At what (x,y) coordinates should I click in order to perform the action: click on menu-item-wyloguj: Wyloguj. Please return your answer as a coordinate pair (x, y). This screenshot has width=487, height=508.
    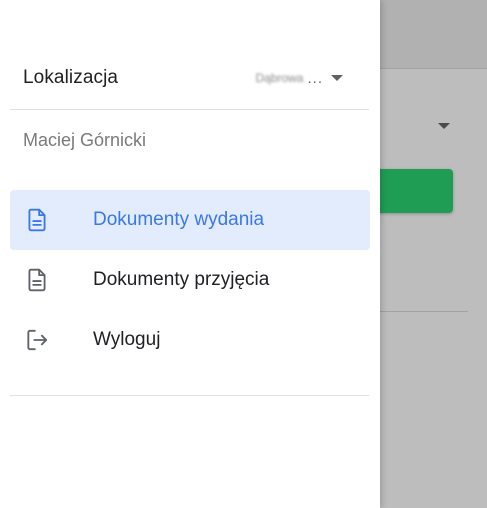
    Looking at the image, I should click on (190, 340).